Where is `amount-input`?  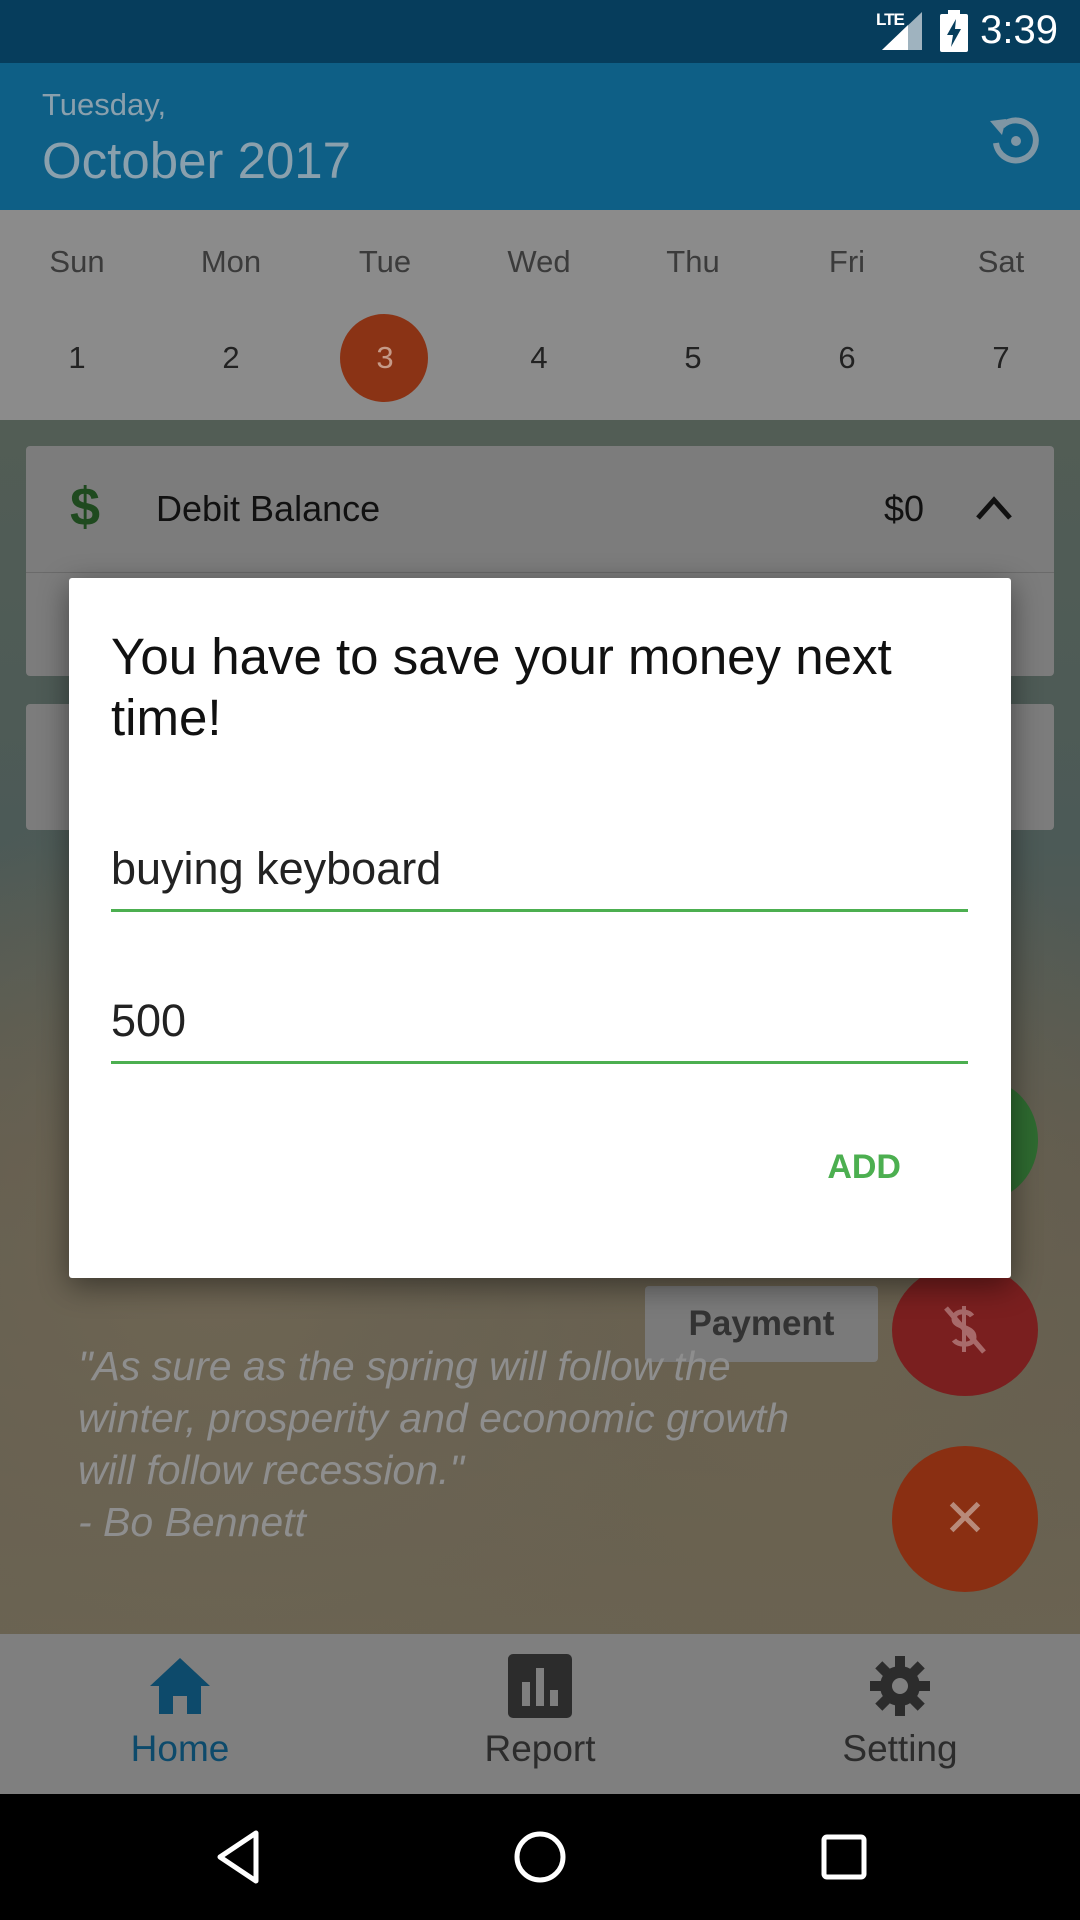
amount-input is located at coordinates (539, 1022).